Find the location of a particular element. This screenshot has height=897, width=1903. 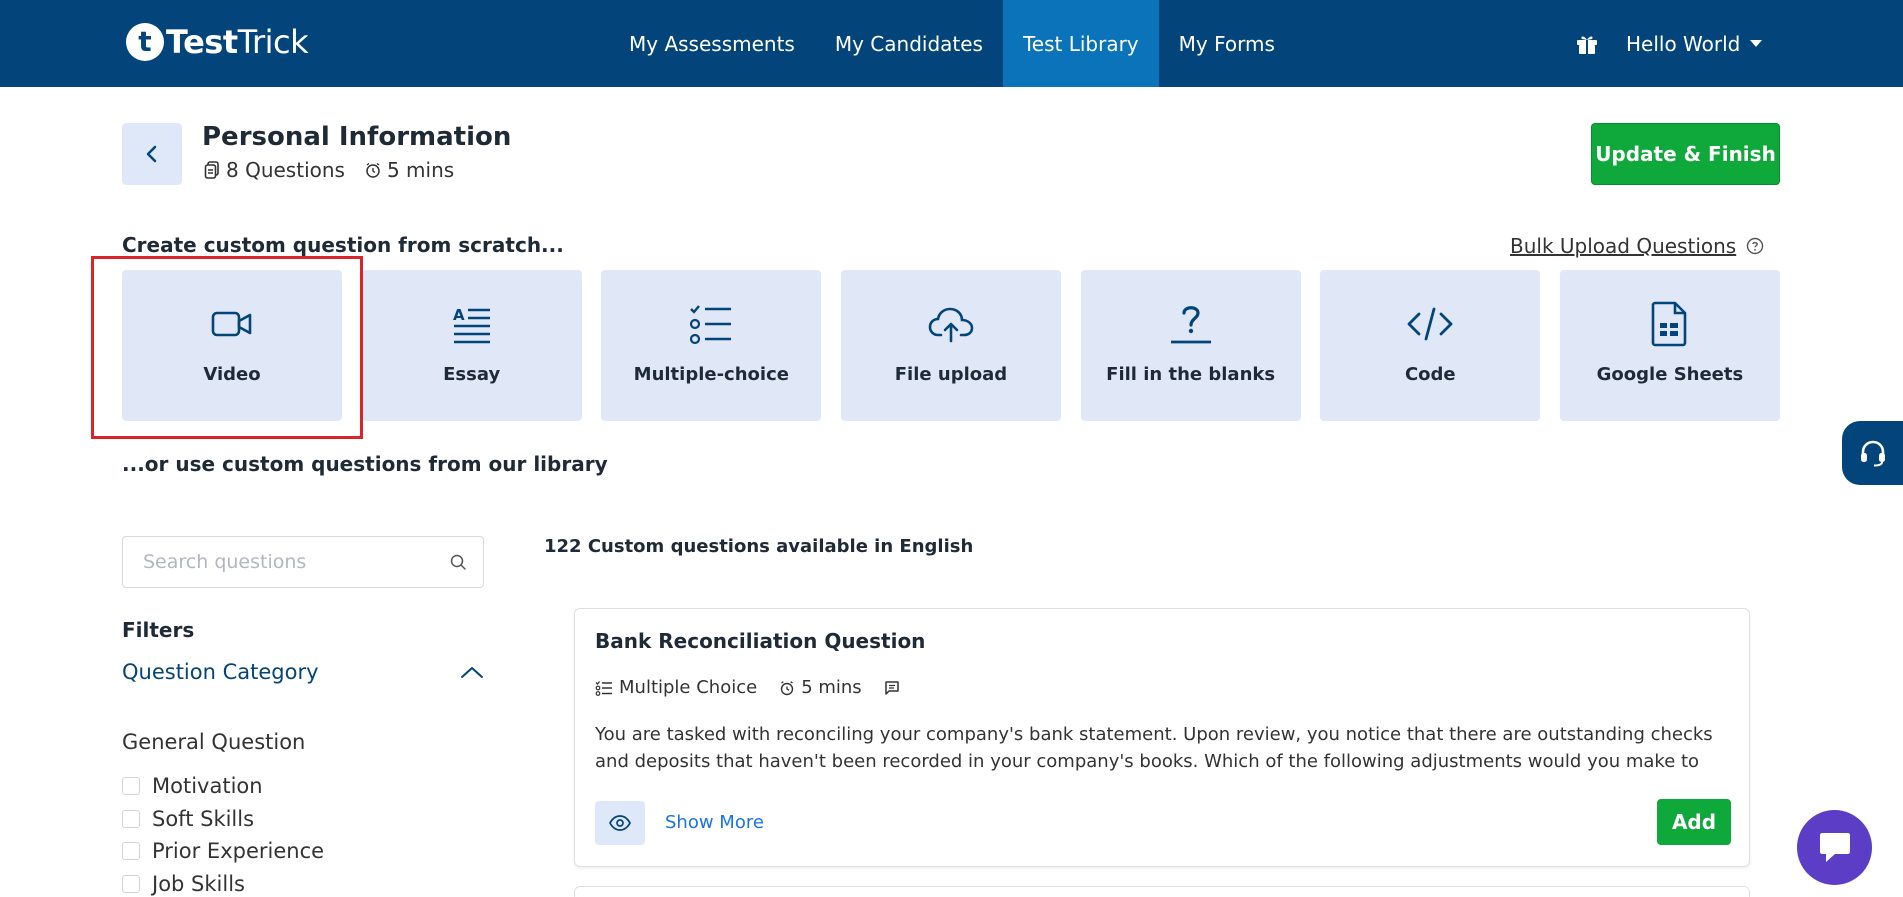

nav-my-candidates: My Candidates is located at coordinates (909, 43).